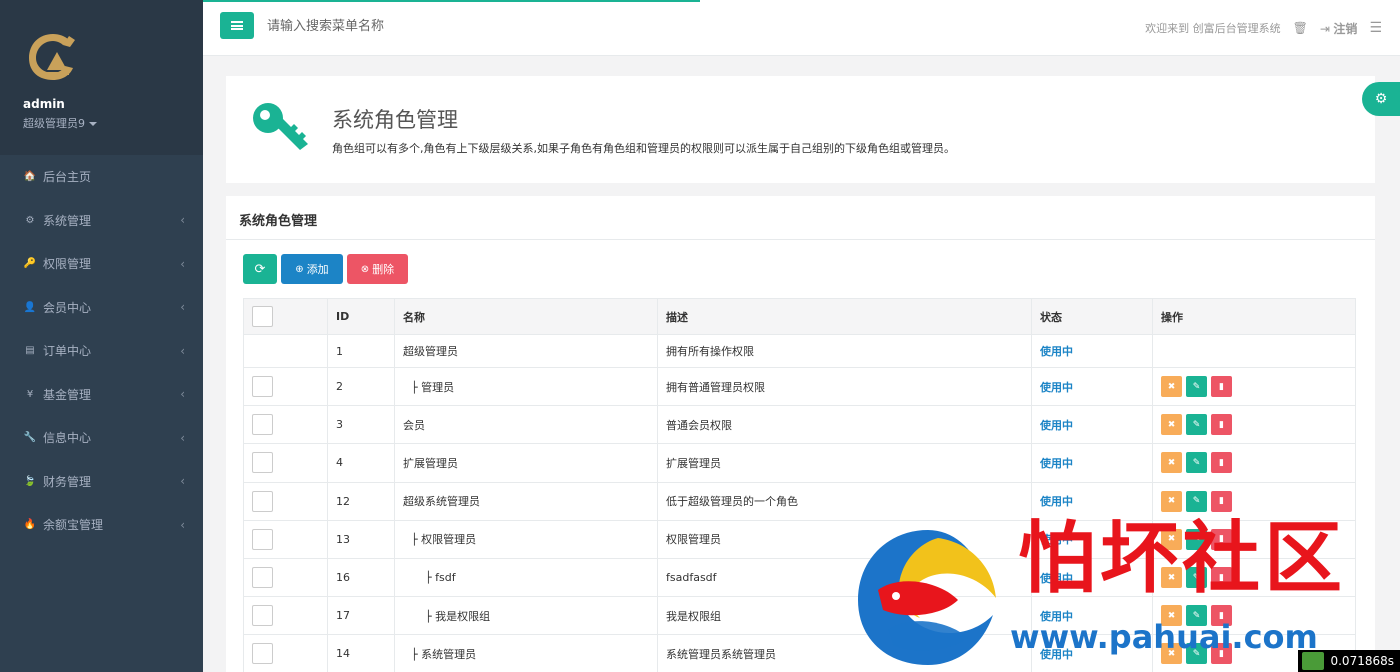  Describe the element at coordinates (101, 177) in the screenshot. I see `sidebar-item-home: 🏠 后台主页` at that location.